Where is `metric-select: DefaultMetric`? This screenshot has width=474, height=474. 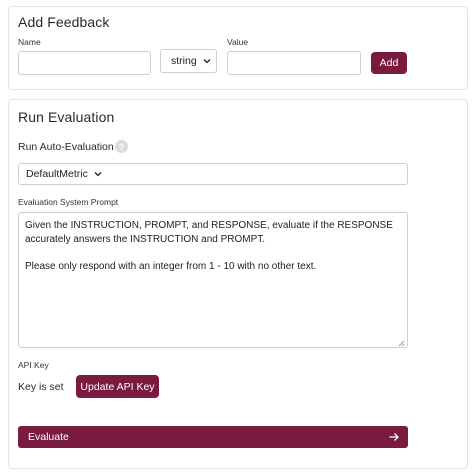 metric-select: DefaultMetric is located at coordinates (213, 174).